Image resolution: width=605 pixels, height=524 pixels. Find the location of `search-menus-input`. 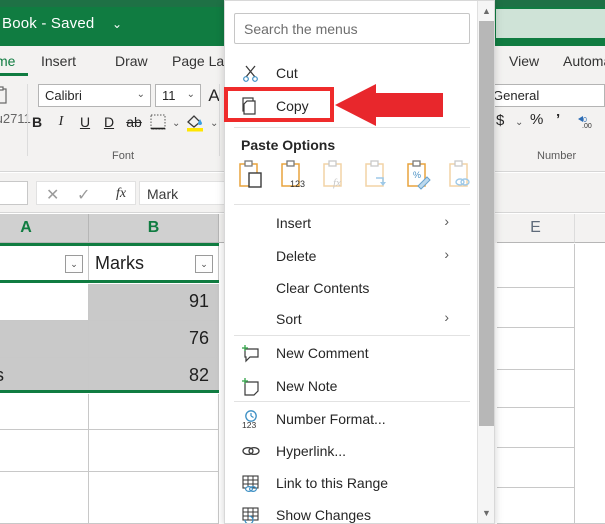

search-menus-input is located at coordinates (352, 28).